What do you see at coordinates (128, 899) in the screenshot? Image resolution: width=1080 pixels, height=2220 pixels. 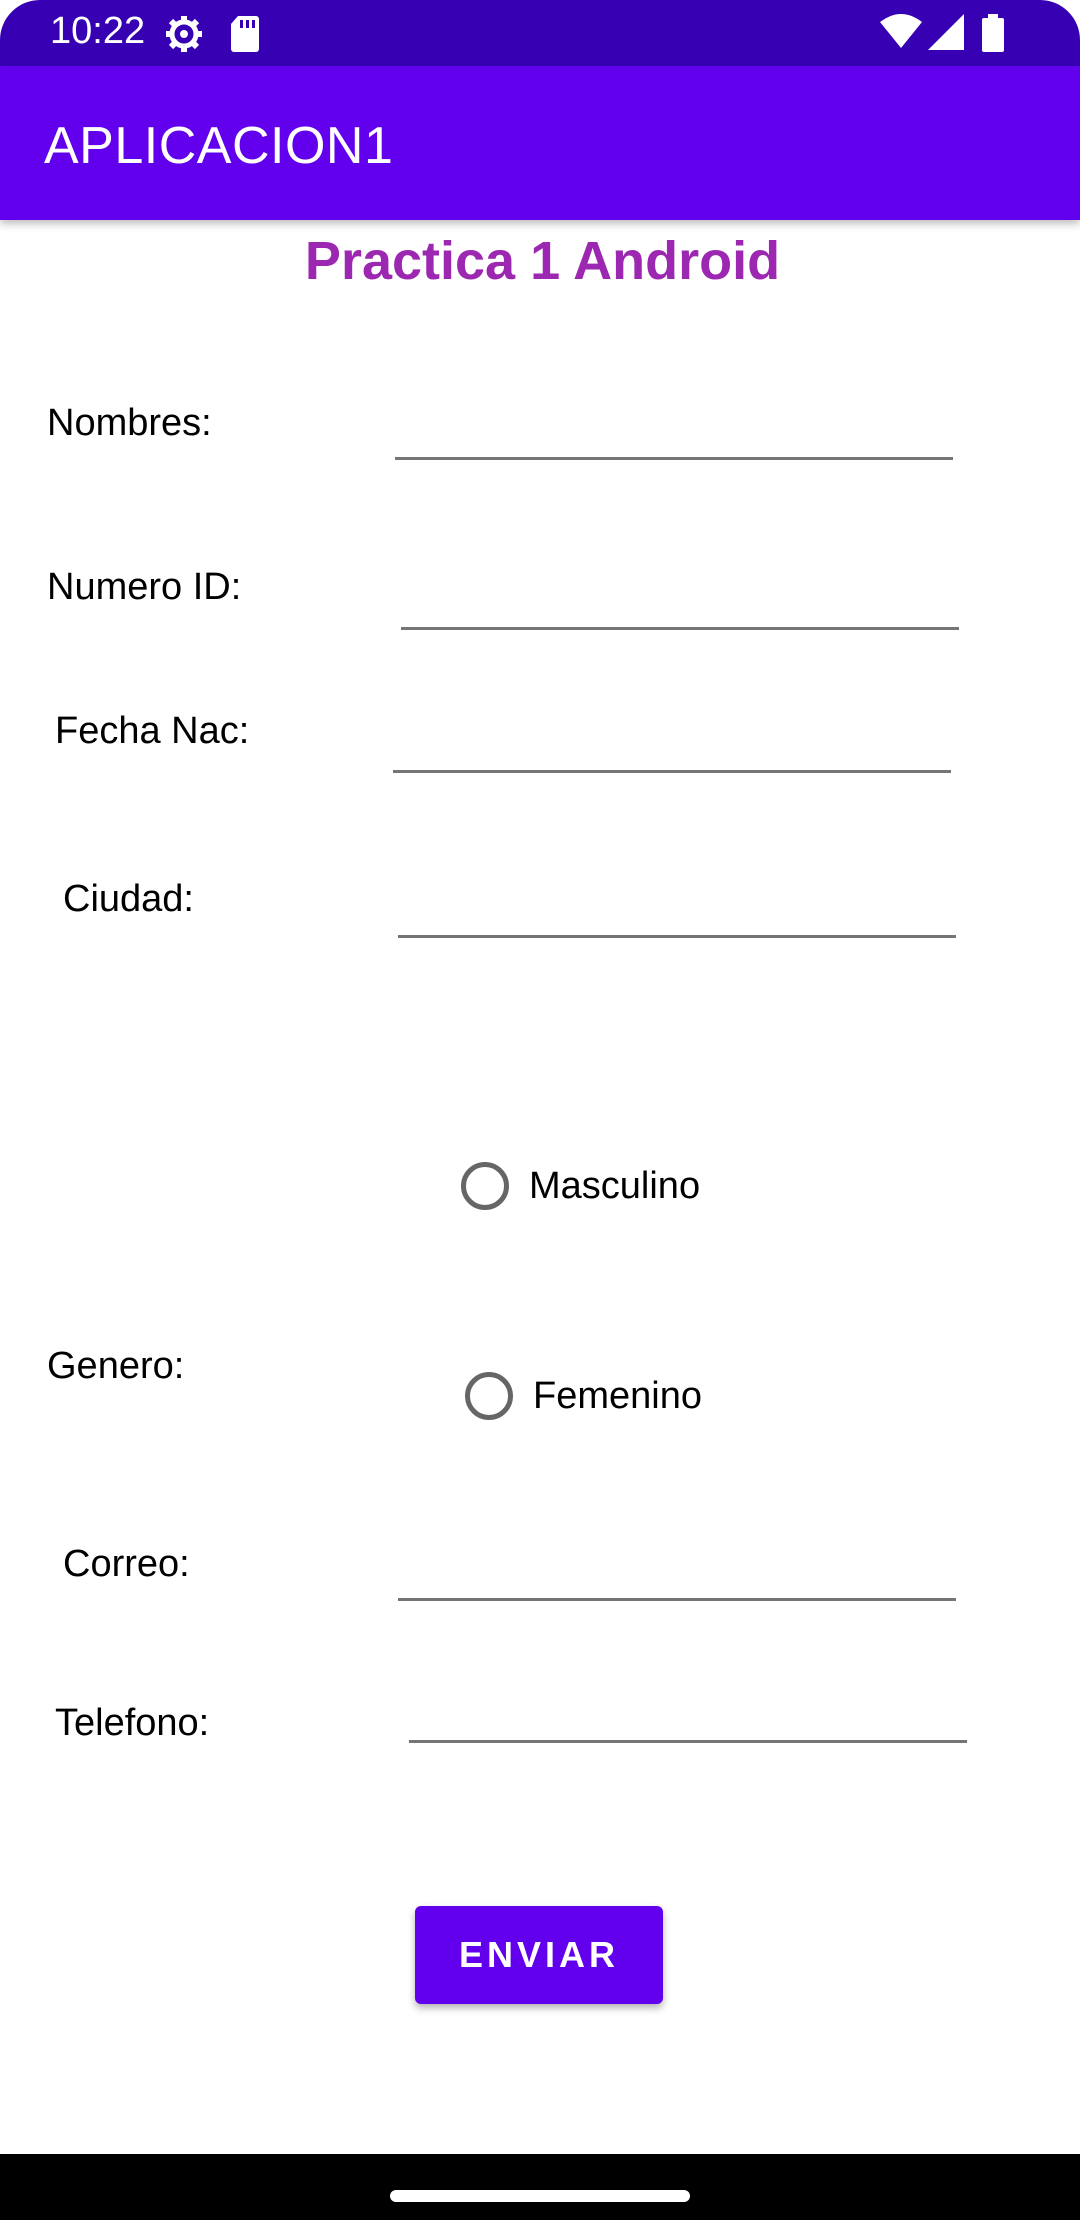 I see `ciudad-label: Ciudad:` at bounding box center [128, 899].